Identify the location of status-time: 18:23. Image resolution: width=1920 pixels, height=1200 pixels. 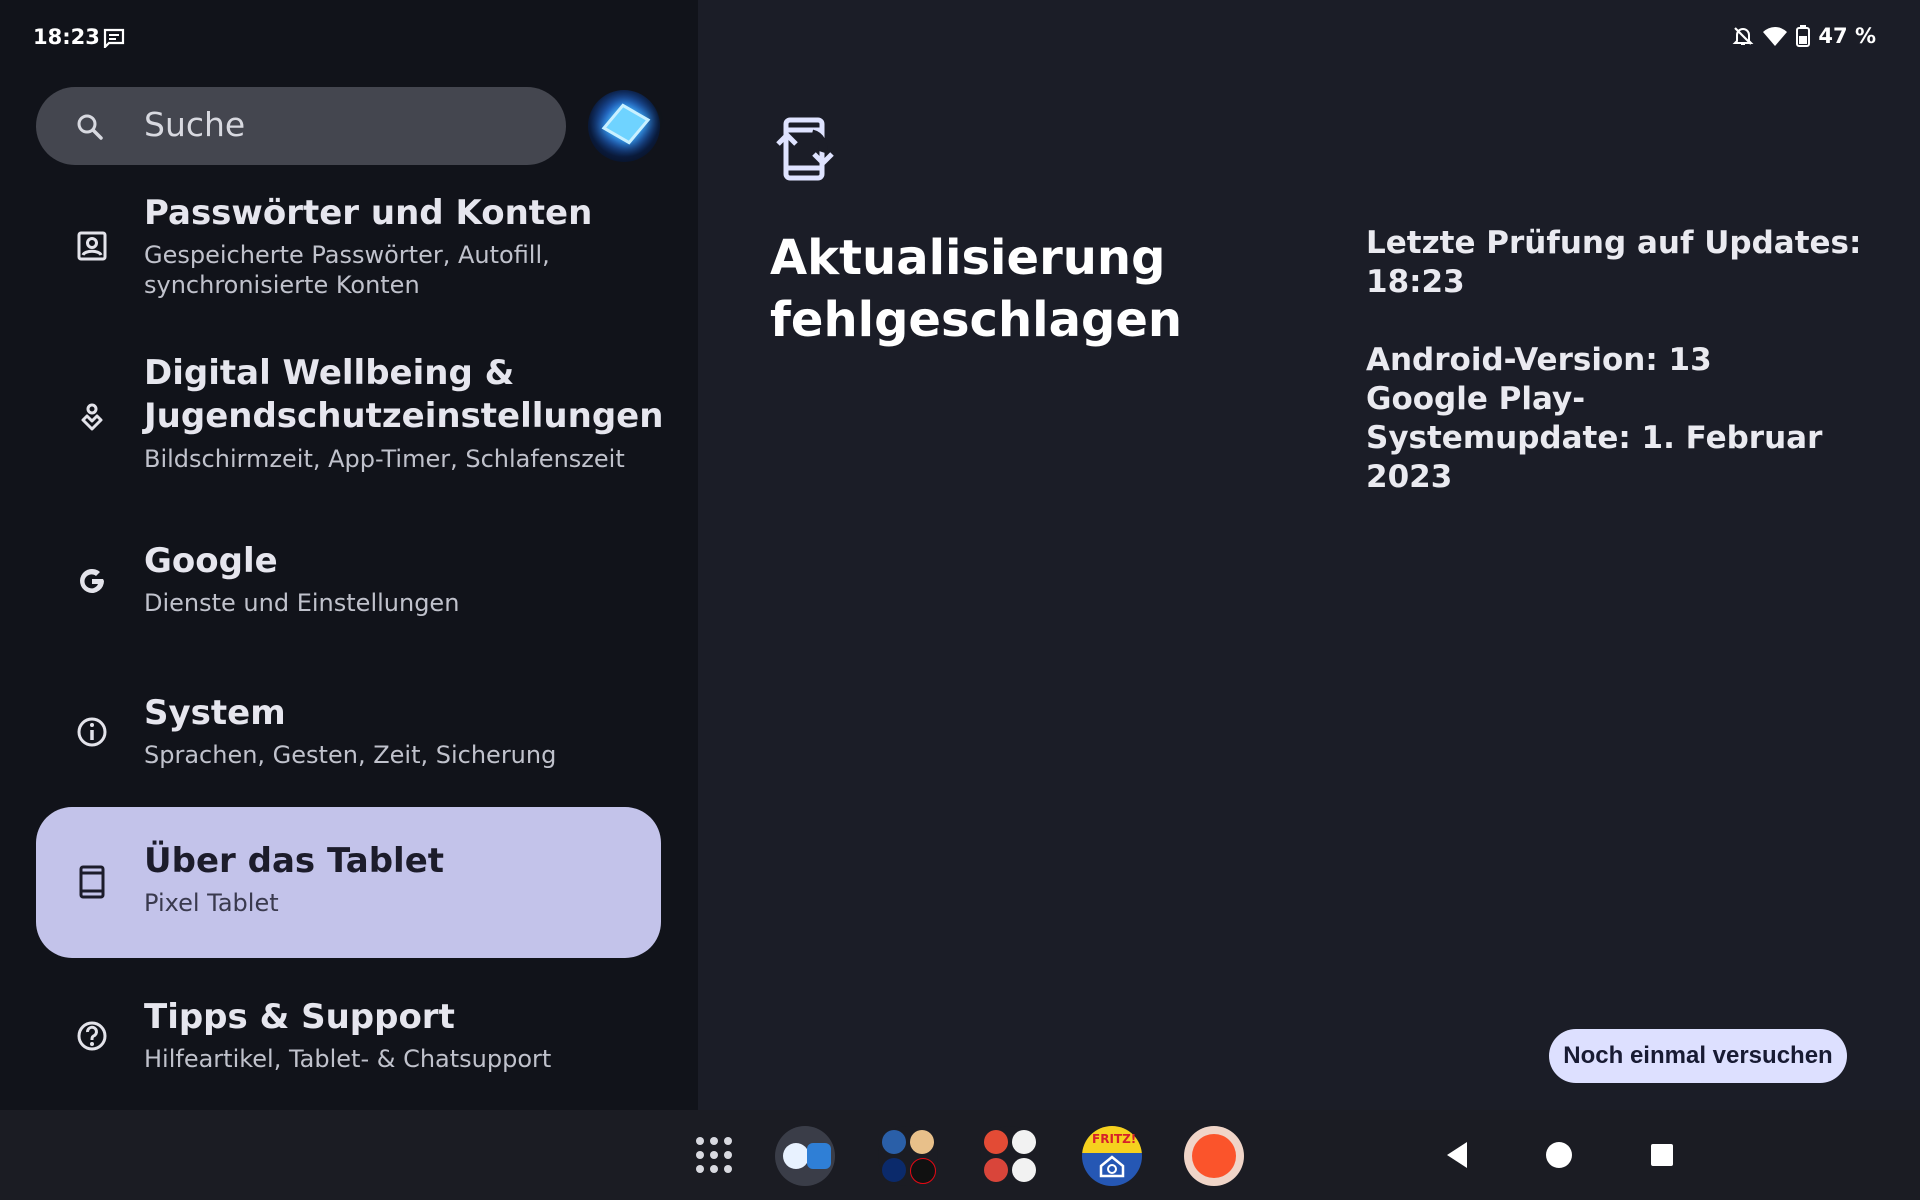
(66, 37).